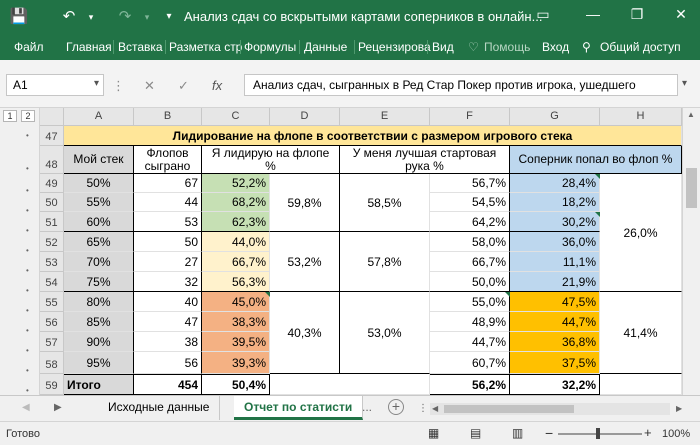  Describe the element at coordinates (423, 408) in the screenshot. I see `tab-split-icon: ⋮` at that location.